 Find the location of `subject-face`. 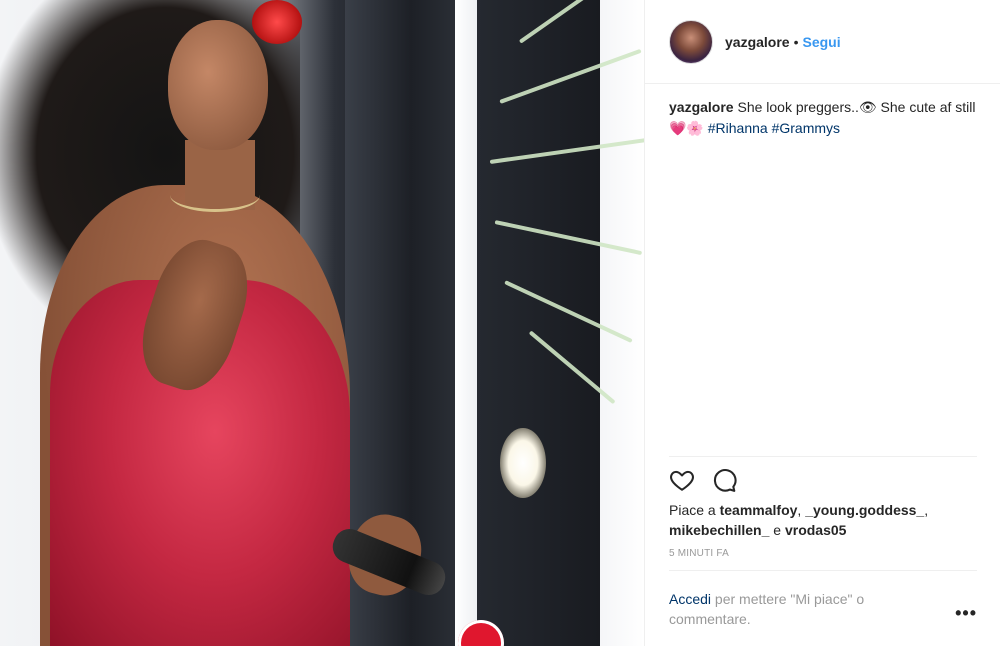

subject-face is located at coordinates (218, 85).